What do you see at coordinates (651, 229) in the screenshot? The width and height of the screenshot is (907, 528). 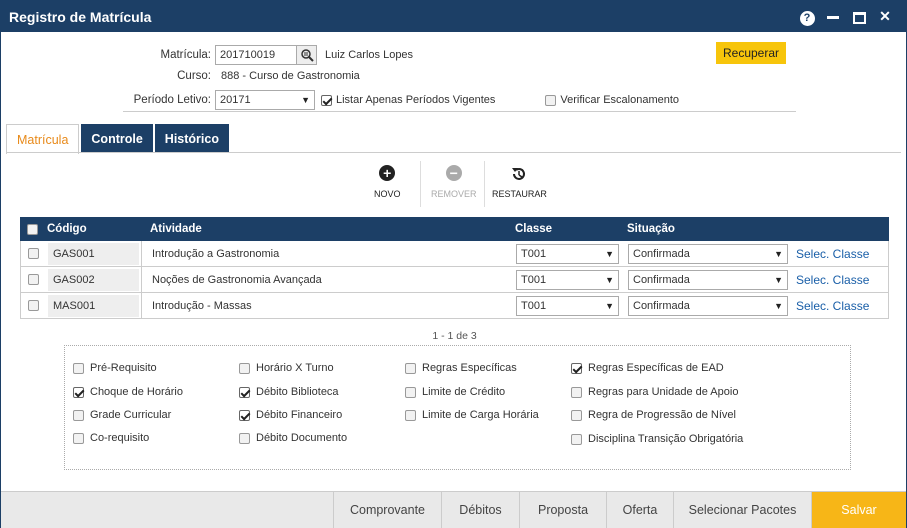 I see `header-situacao: Situação` at bounding box center [651, 229].